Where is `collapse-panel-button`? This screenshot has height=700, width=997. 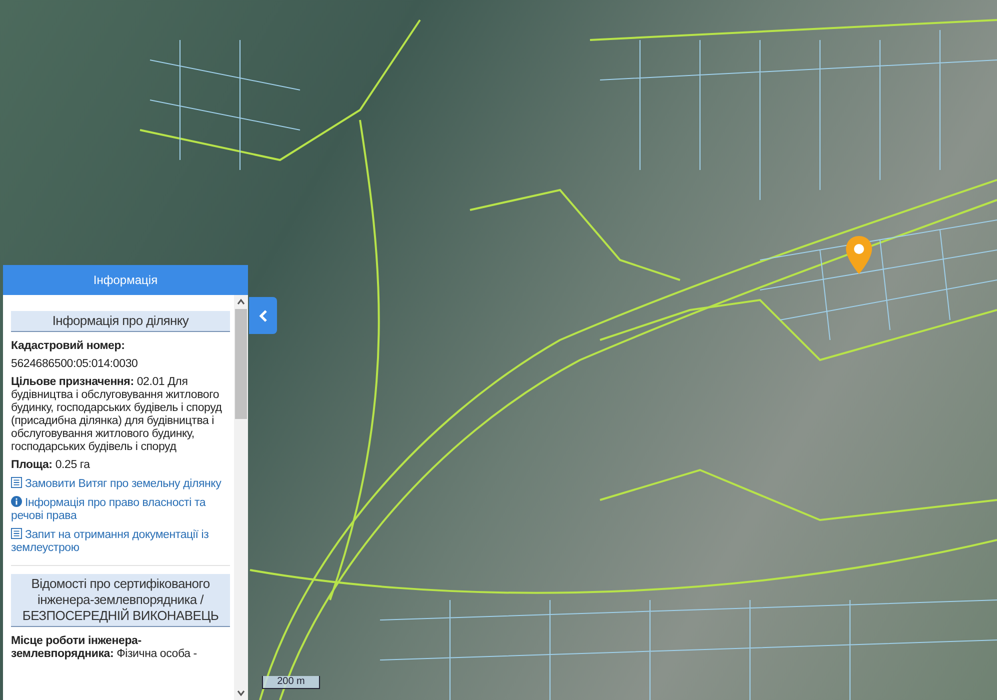
collapse-panel-button is located at coordinates (263, 315).